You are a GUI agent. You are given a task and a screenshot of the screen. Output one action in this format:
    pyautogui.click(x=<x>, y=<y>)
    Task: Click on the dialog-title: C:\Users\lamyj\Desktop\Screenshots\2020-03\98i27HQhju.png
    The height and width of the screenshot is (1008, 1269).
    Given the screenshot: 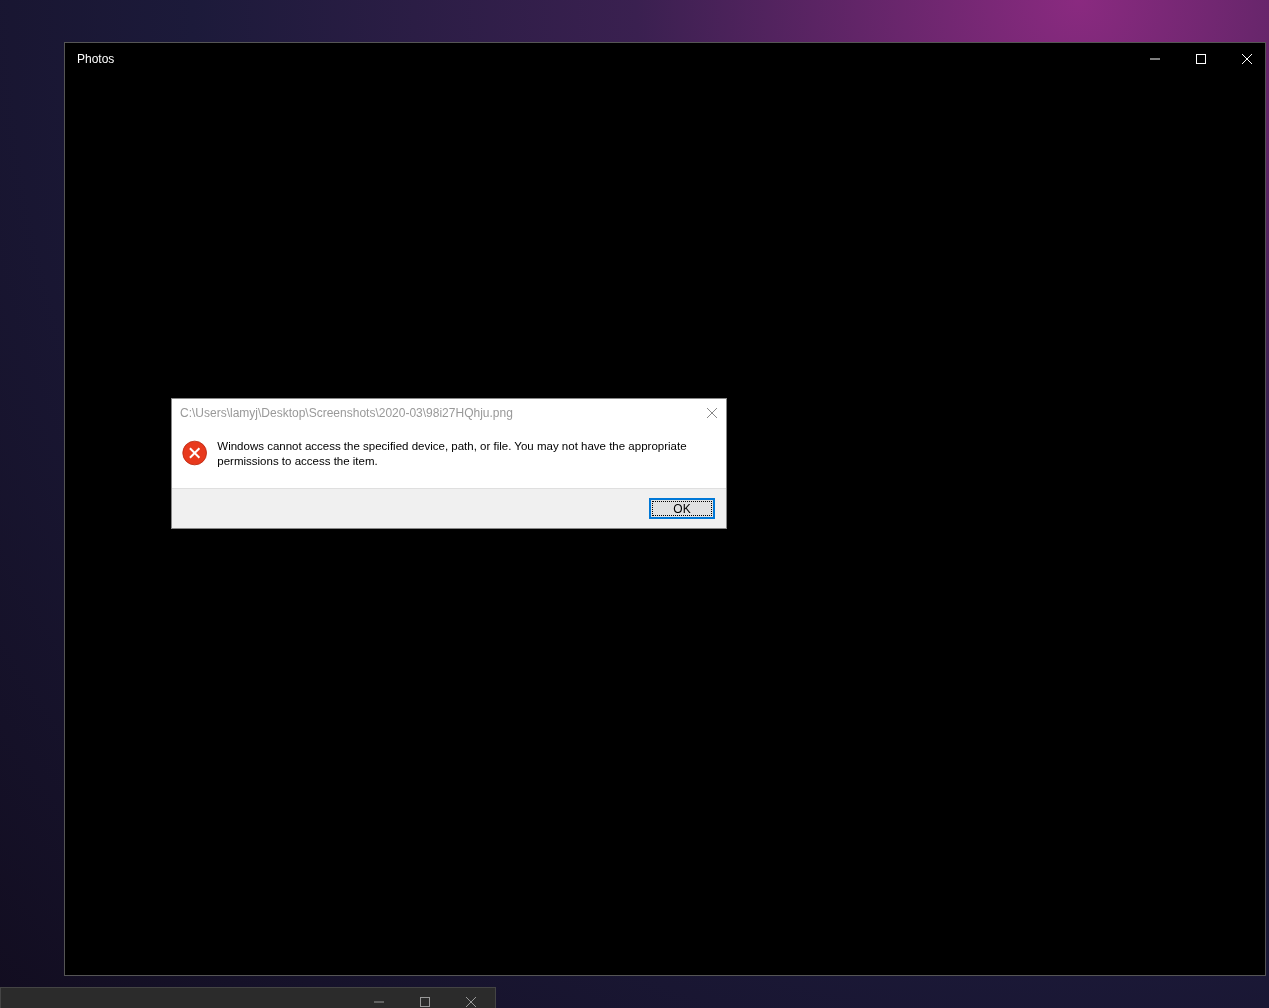 What is the action you would take?
    pyautogui.click(x=346, y=413)
    